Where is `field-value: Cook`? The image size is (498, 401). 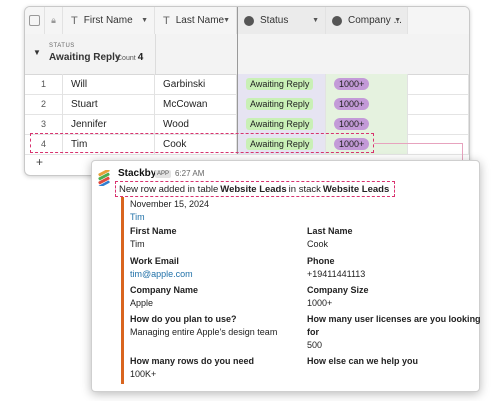
field-value: Cook is located at coordinates (318, 244).